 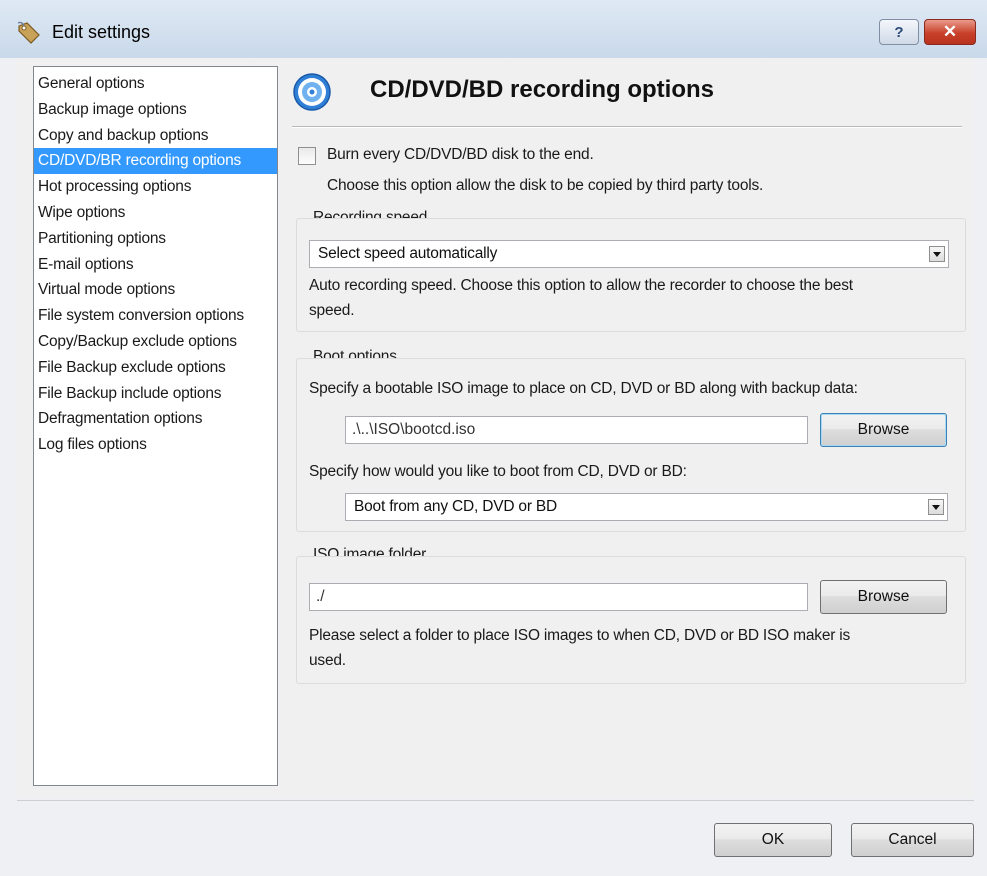 I want to click on page-title: CD/DVD/BD recording options, so click(x=542, y=89).